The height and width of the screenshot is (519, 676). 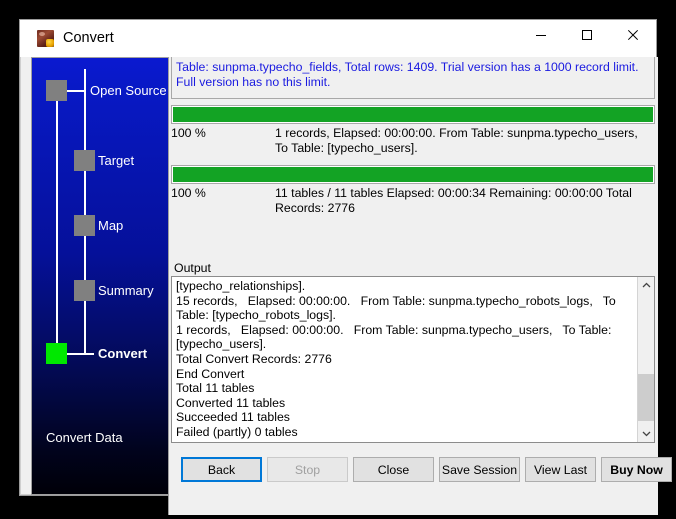 I want to click on minimize-icon, so click(x=541, y=35).